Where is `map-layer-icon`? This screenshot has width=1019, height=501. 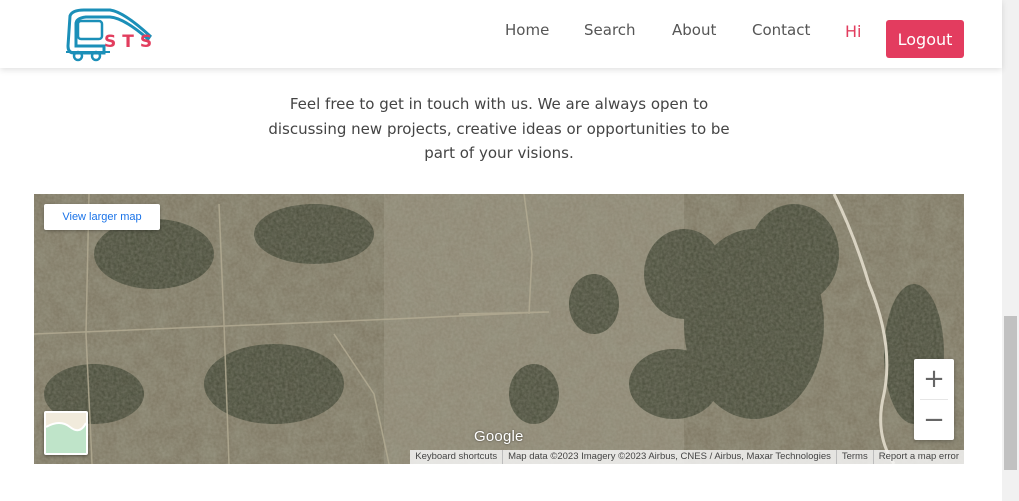 map-layer-icon is located at coordinates (66, 433).